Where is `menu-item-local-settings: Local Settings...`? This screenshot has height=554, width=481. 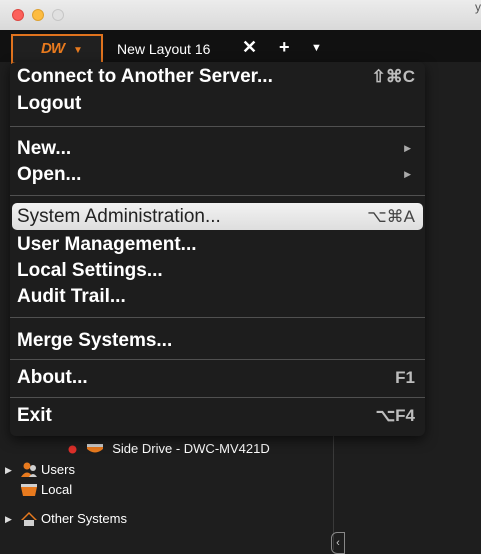
menu-item-local-settings: Local Settings... is located at coordinates (217, 270).